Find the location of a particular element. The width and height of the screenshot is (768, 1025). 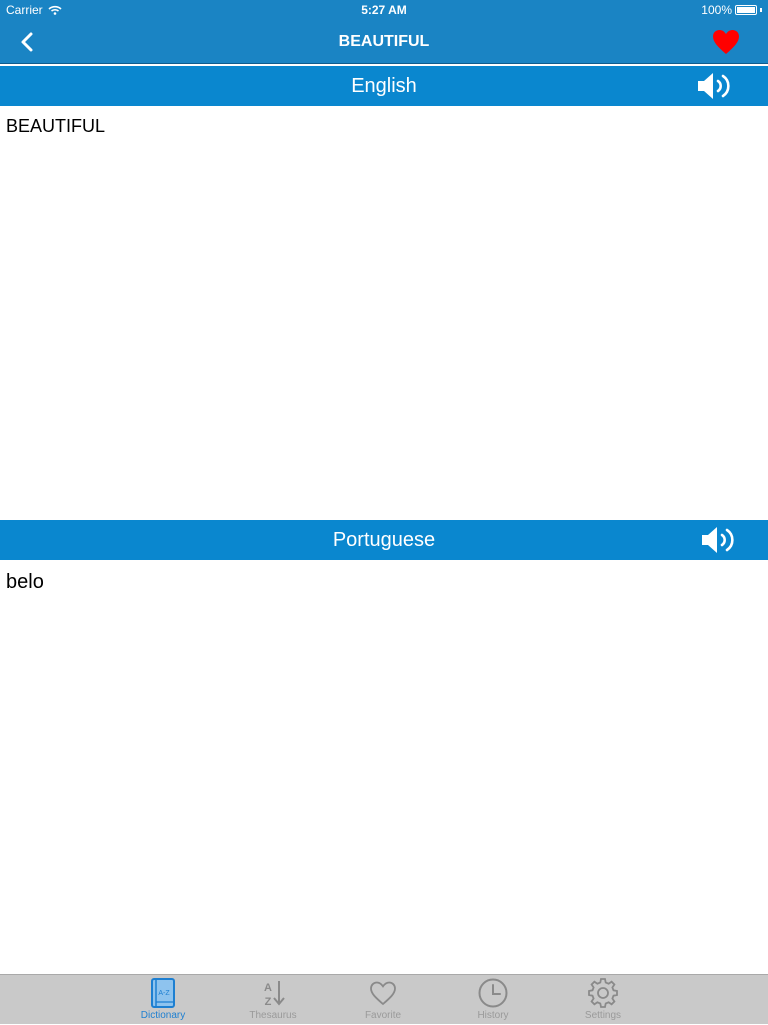

tab-label: Settings is located at coordinates (603, 1015).